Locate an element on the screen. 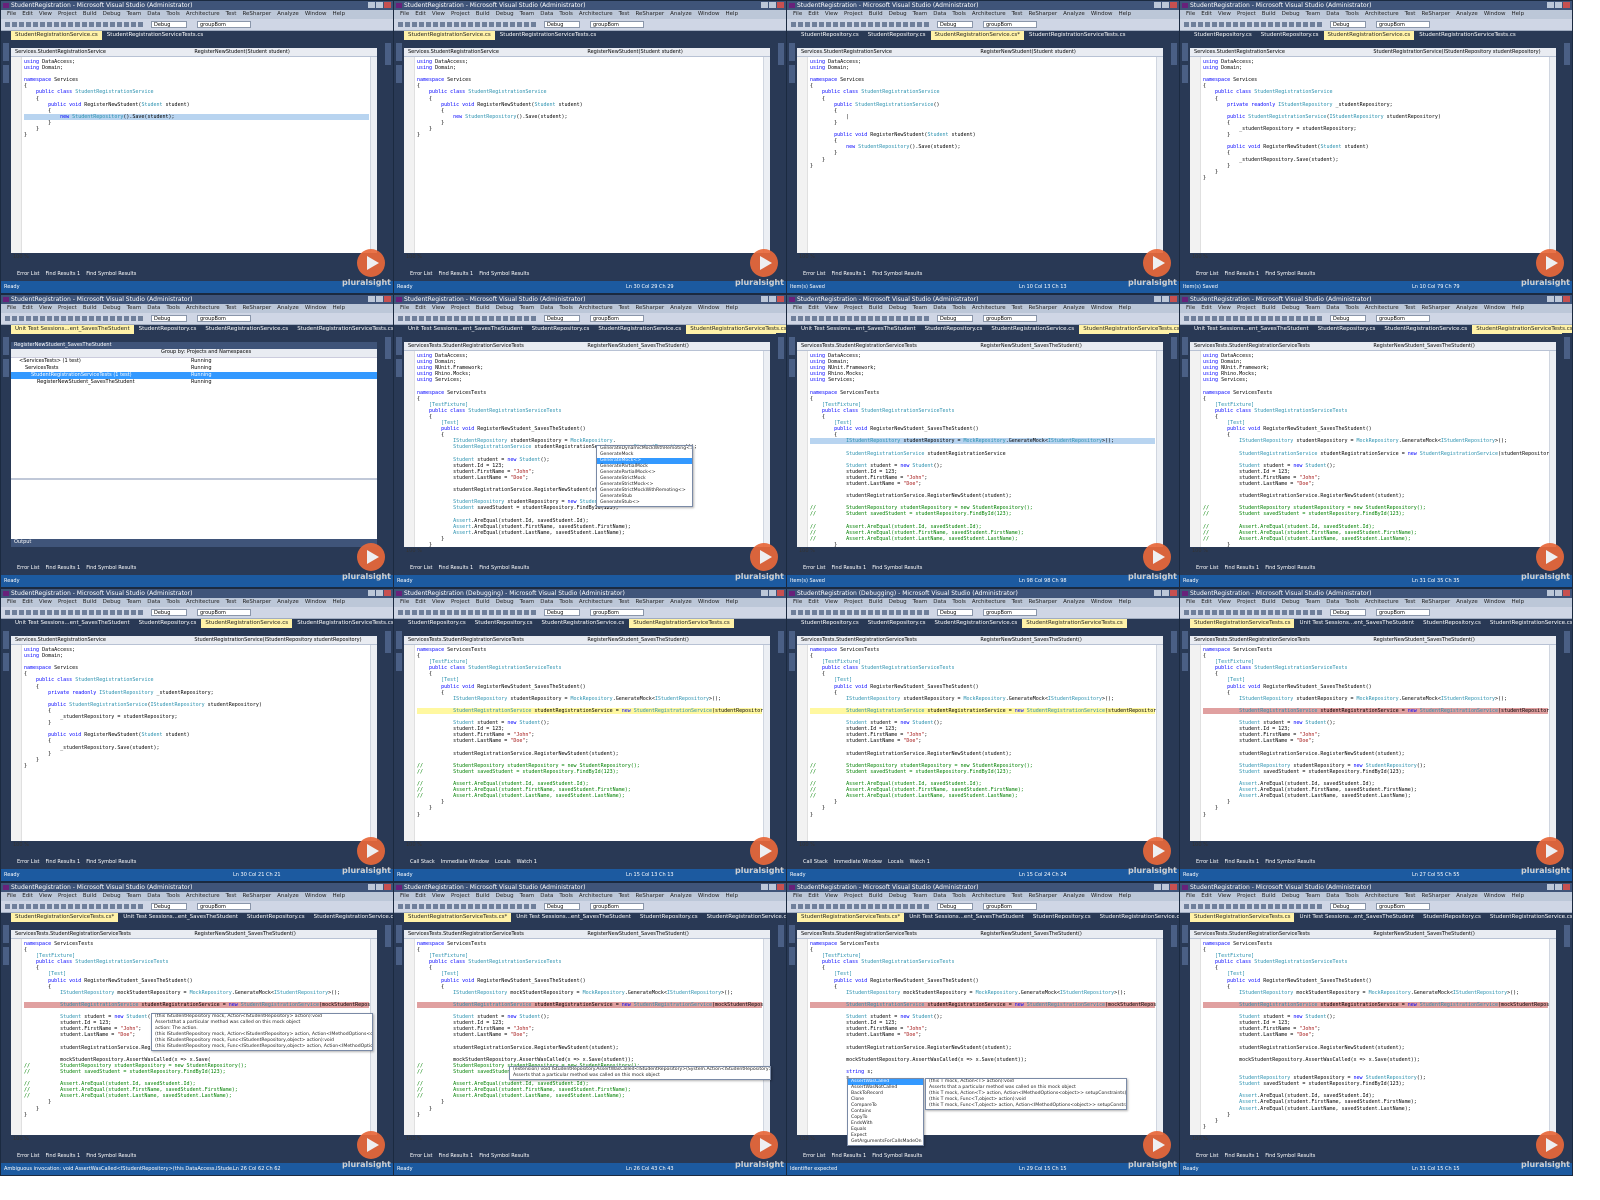  document-tab: StudentRegistrationServiceTests.cs* is located at coordinates (65, 917).